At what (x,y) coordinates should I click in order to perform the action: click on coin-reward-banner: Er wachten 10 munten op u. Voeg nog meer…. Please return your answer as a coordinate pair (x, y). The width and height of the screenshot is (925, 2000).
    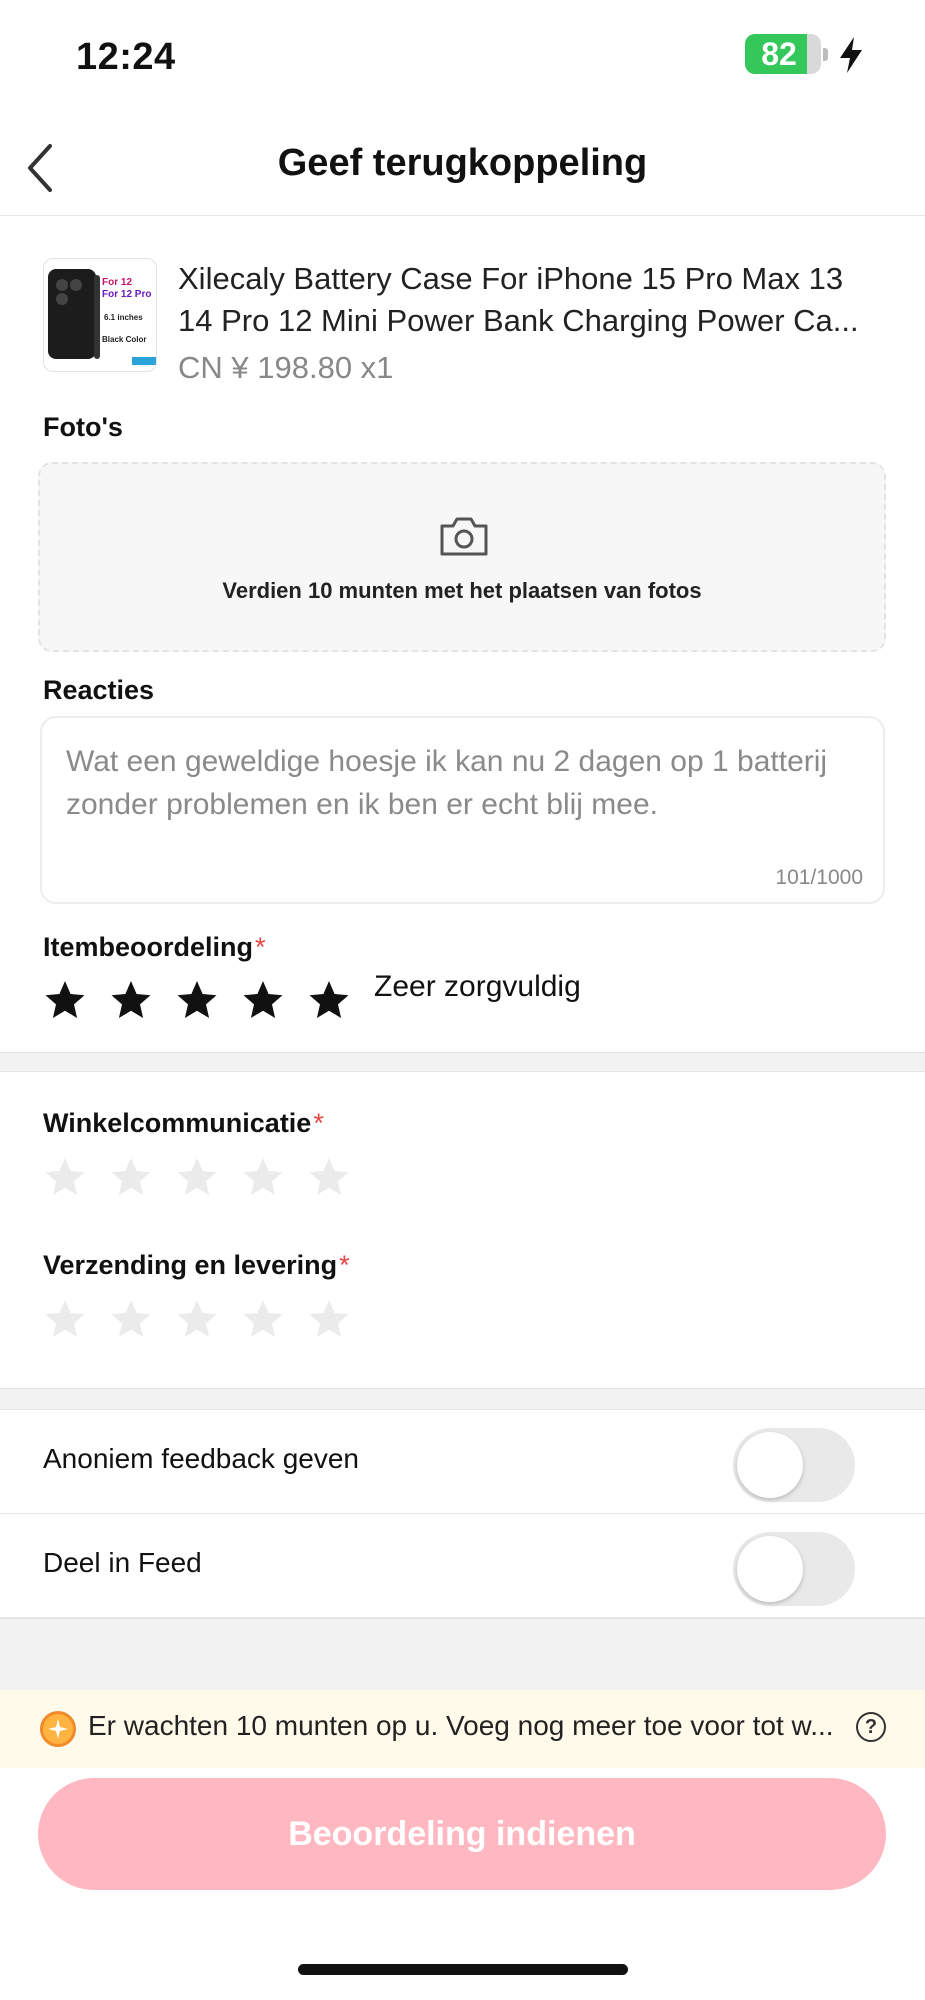
    Looking at the image, I should click on (462, 1729).